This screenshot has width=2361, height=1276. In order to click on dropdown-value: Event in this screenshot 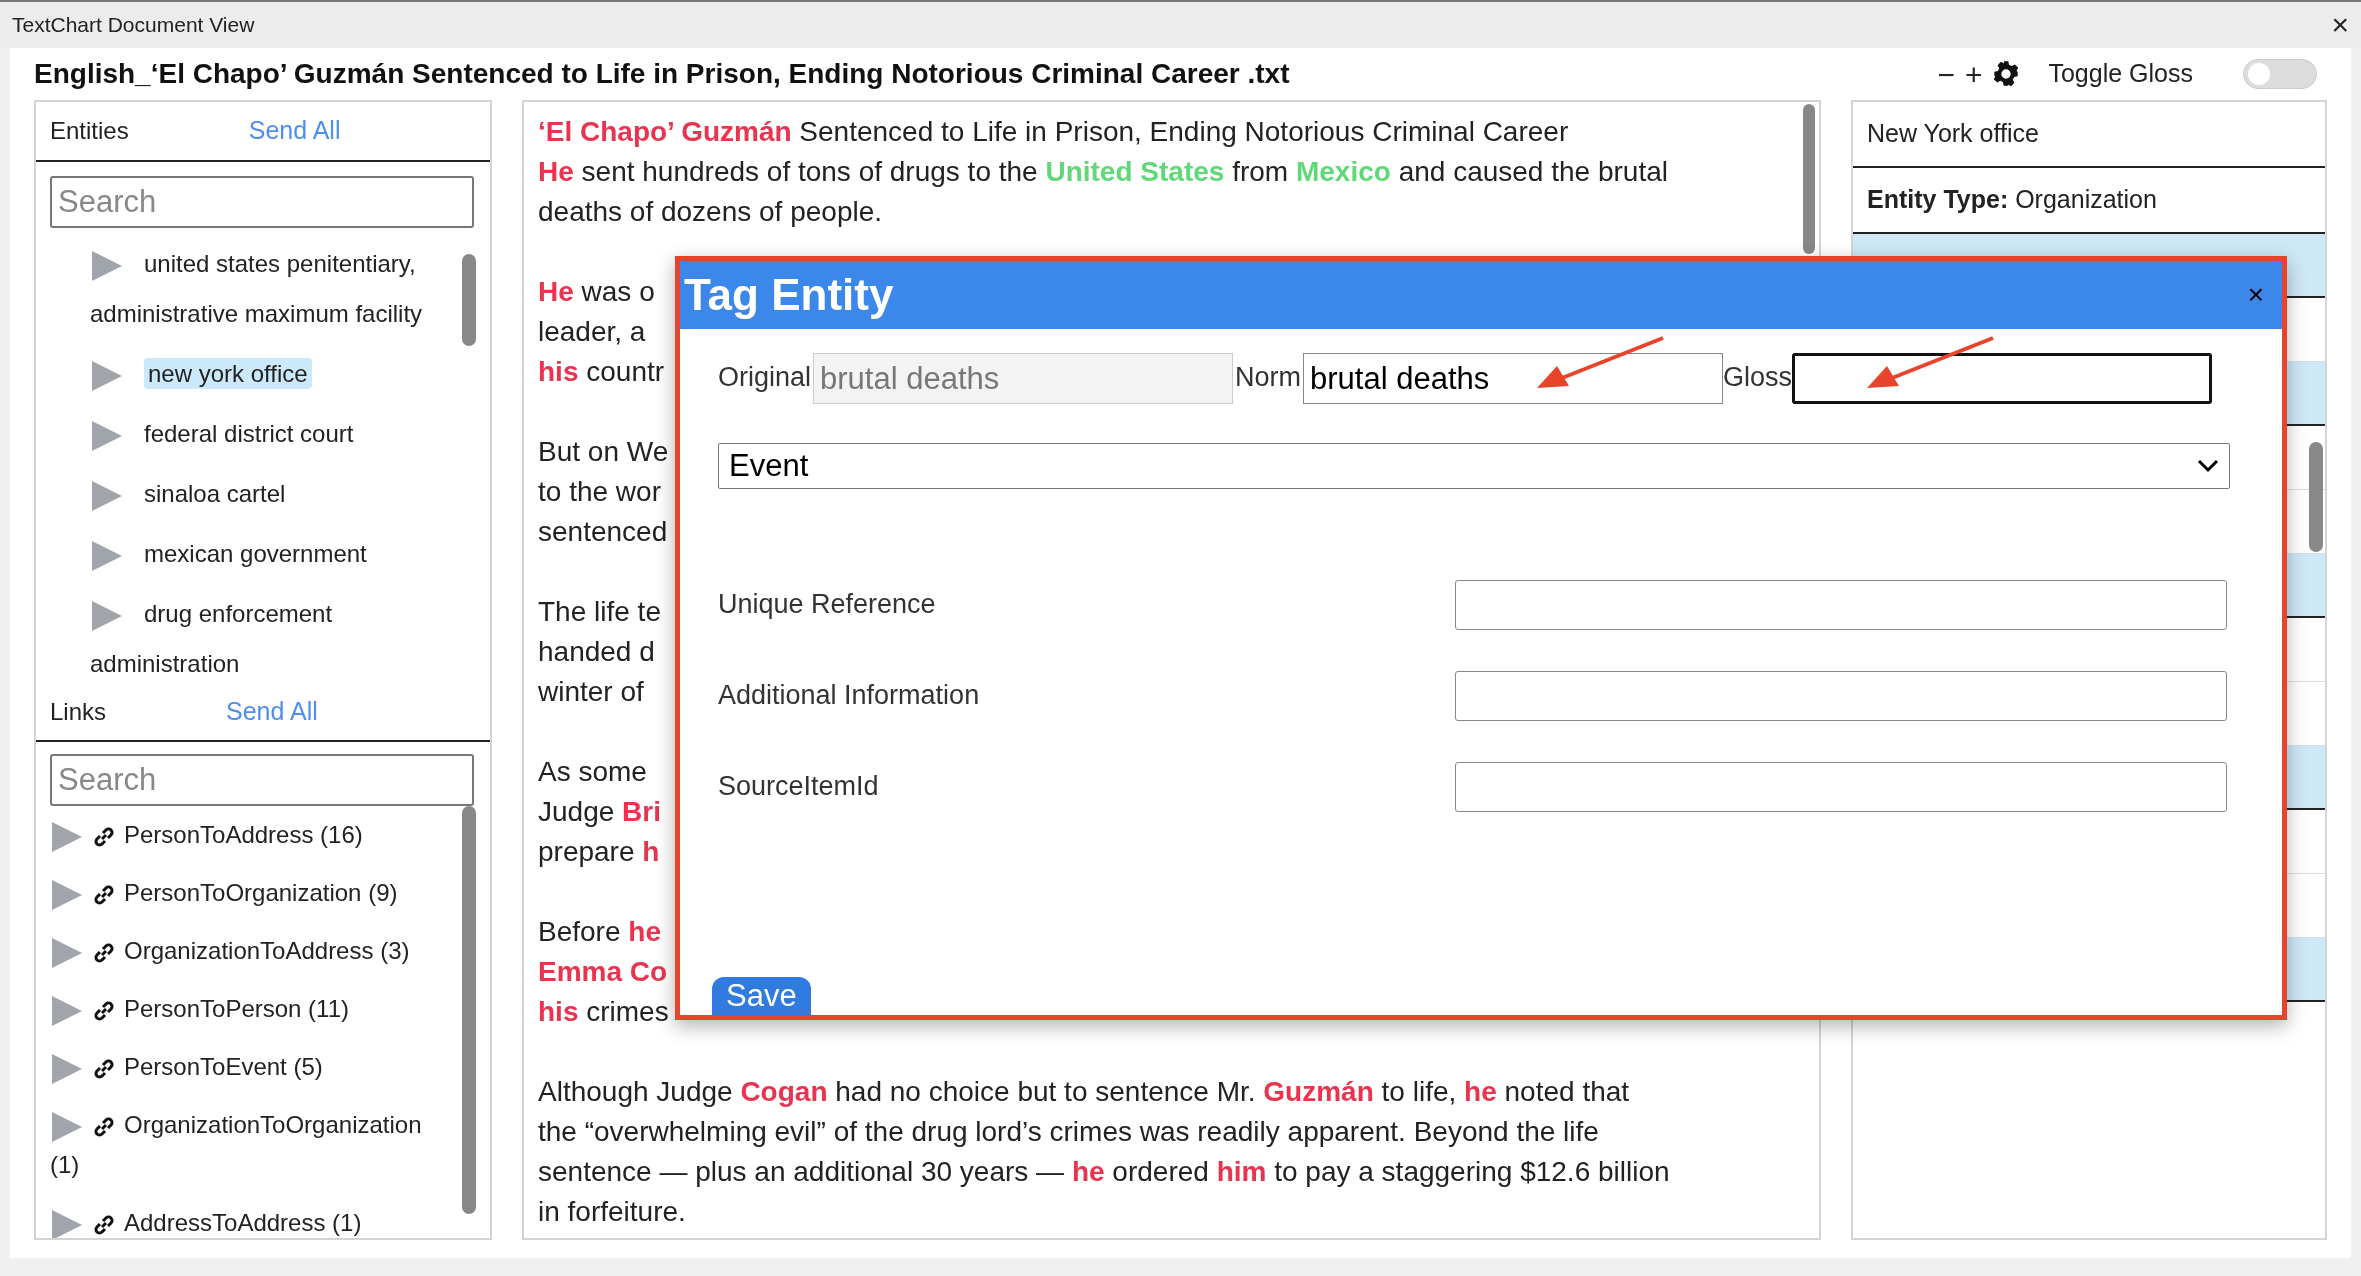, I will do `click(769, 465)`.